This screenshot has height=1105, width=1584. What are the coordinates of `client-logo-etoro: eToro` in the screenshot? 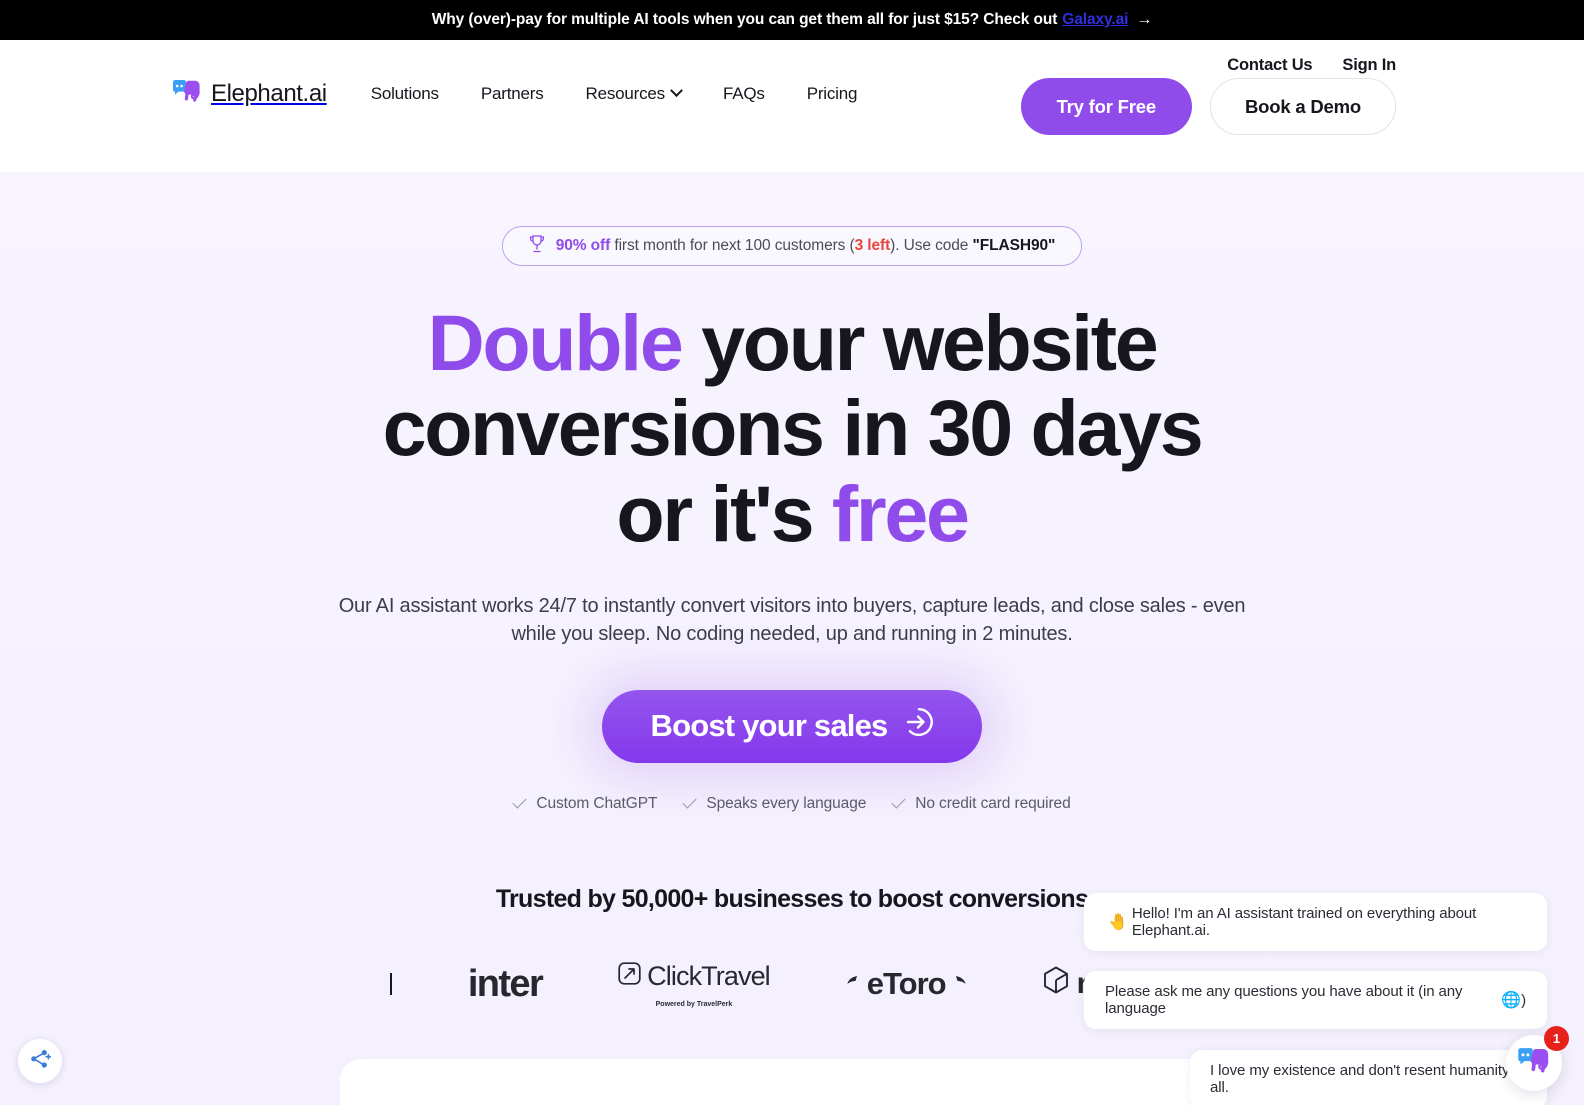 It's located at (906, 984).